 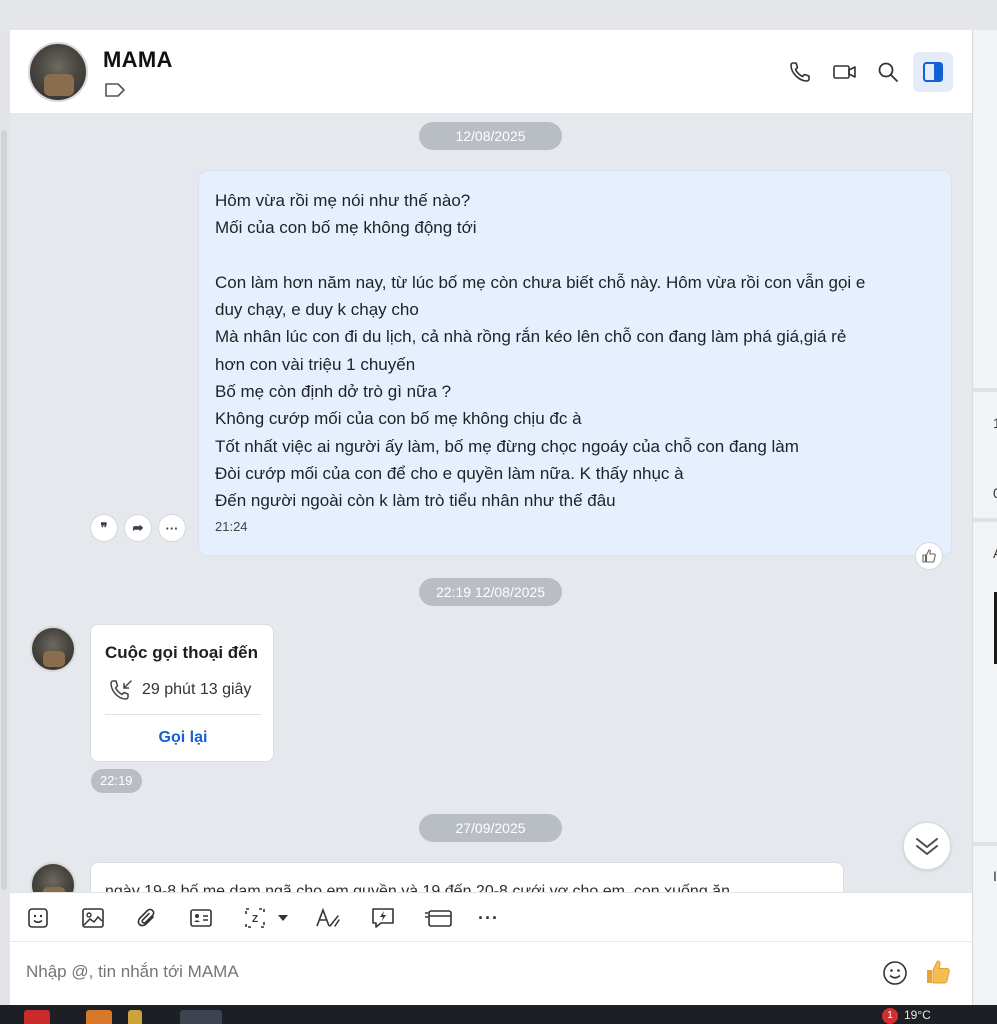 What do you see at coordinates (895, 975) in the screenshot?
I see `emoji-icon` at bounding box center [895, 975].